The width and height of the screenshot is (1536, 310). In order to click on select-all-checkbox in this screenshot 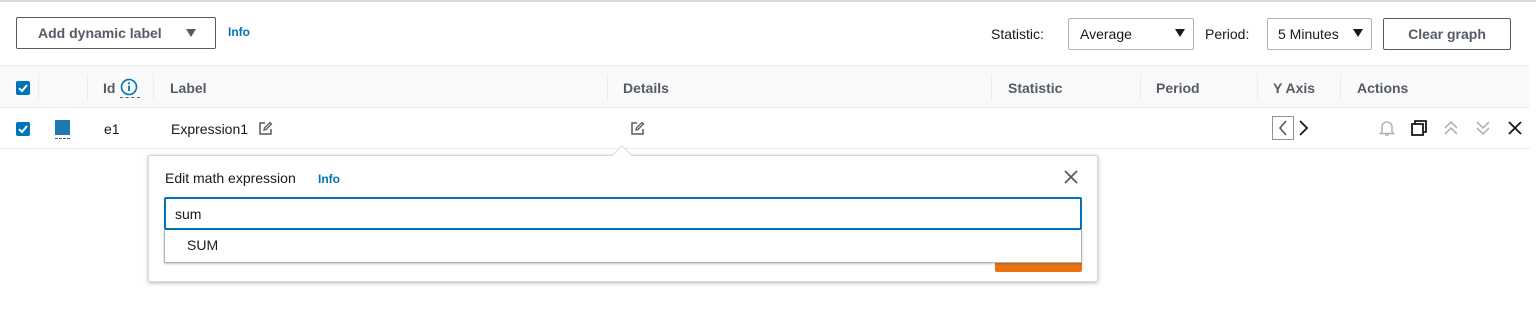, I will do `click(23, 88)`.